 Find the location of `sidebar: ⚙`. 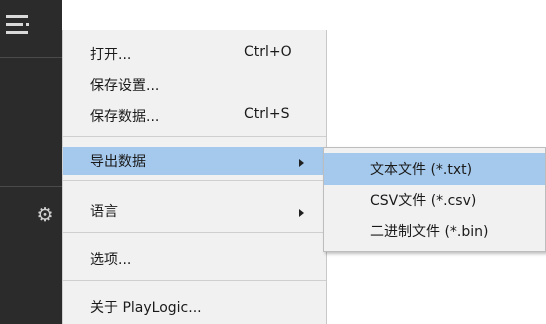

sidebar: ⚙ is located at coordinates (31, 162).